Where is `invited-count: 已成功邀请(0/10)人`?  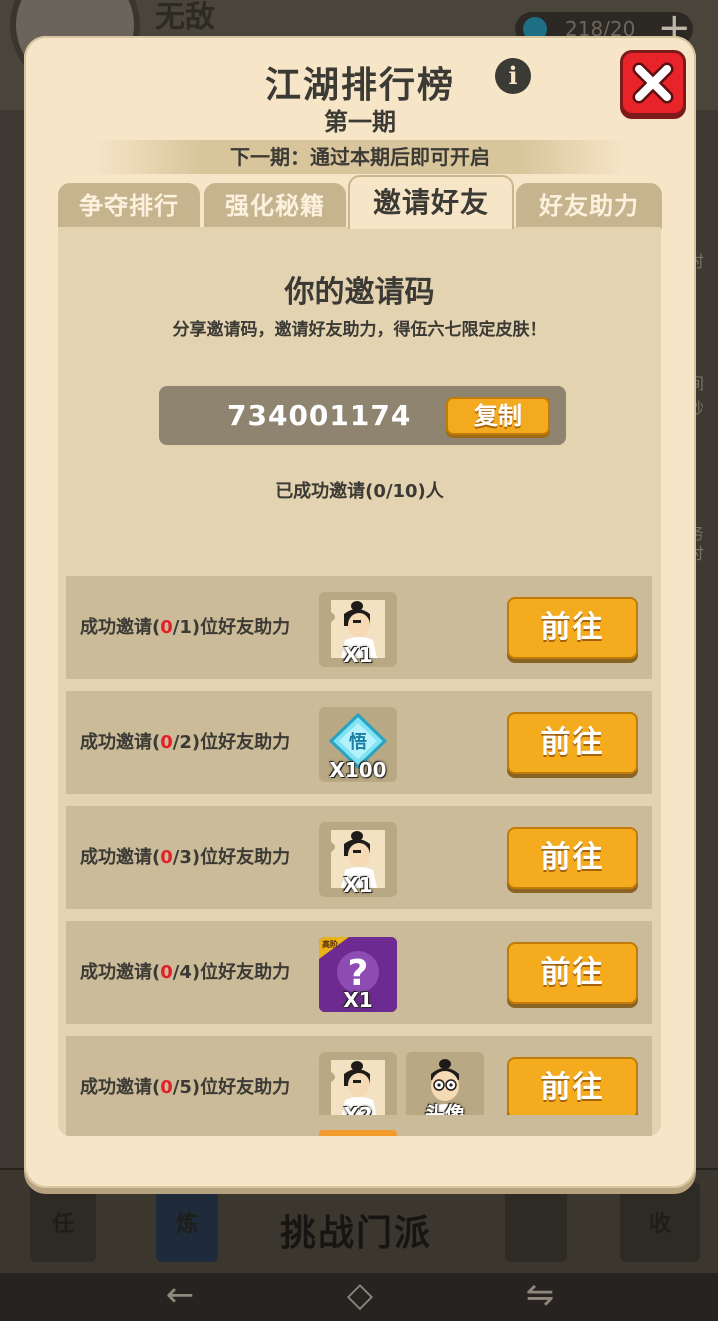 invited-count: 已成功邀请(0/10)人 is located at coordinates (359, 491).